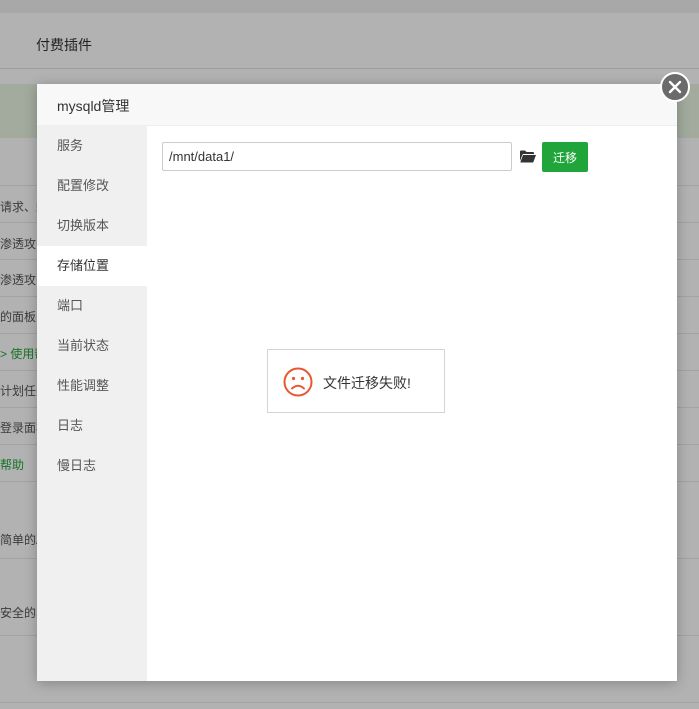 The height and width of the screenshot is (709, 699). I want to click on dialog-sidebar: 服务 配置修改 切换版本 存储位置 端口 当前状态 性能调整 日志 慢日志, so click(92, 403).